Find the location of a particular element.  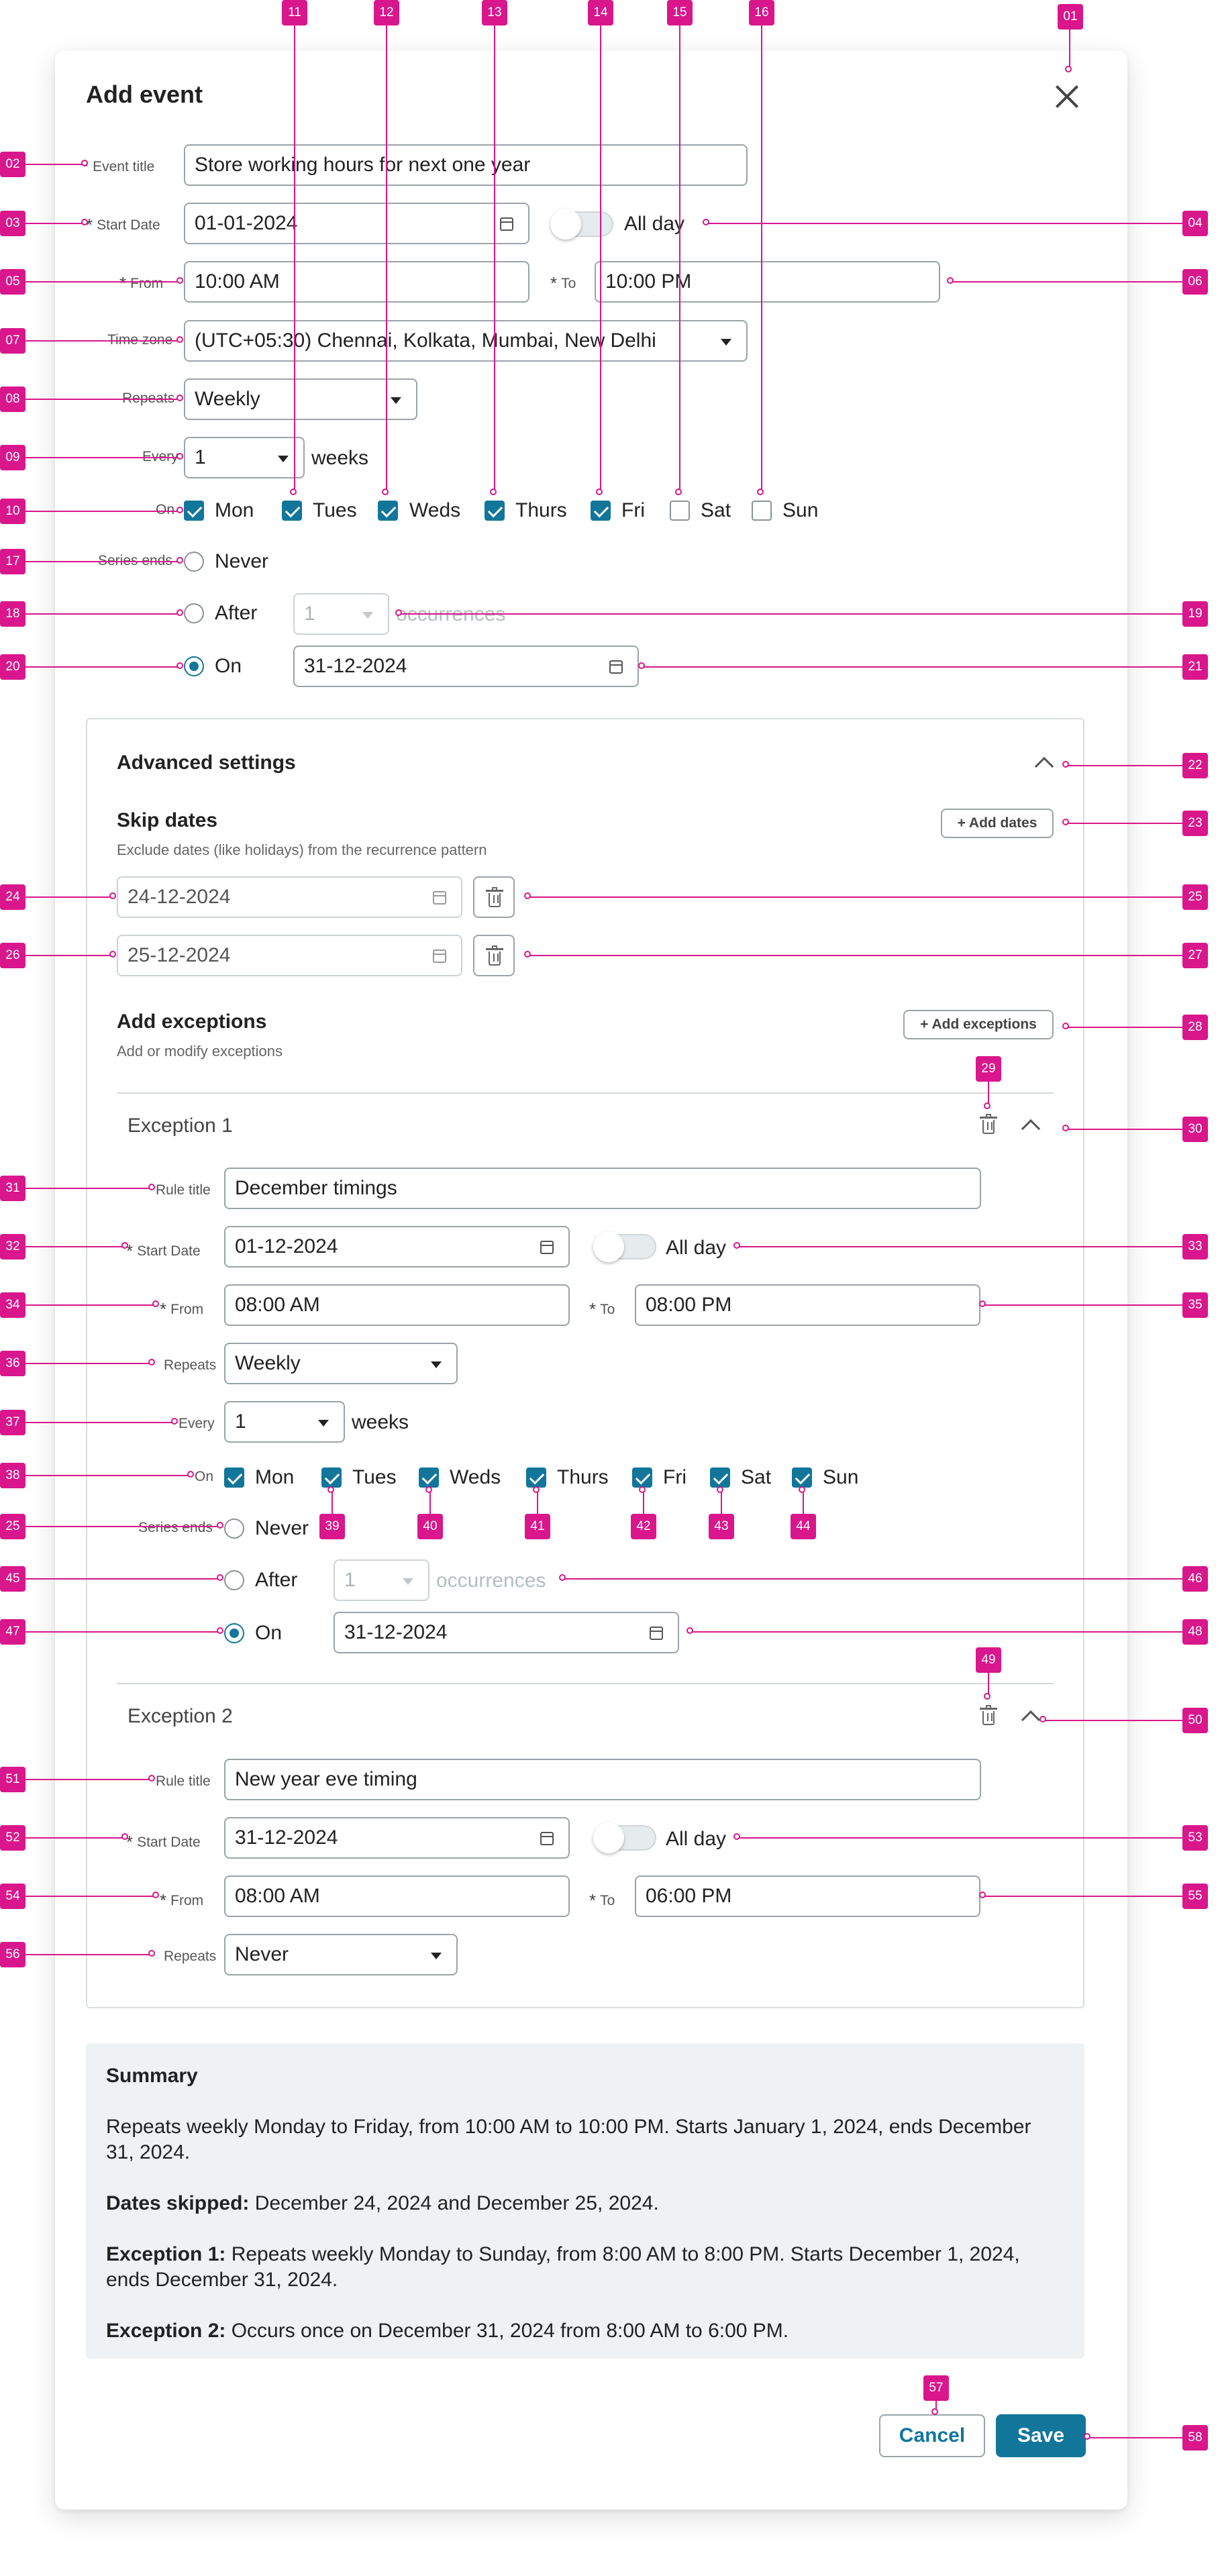

annotation-badge: 43 is located at coordinates (721, 1526).